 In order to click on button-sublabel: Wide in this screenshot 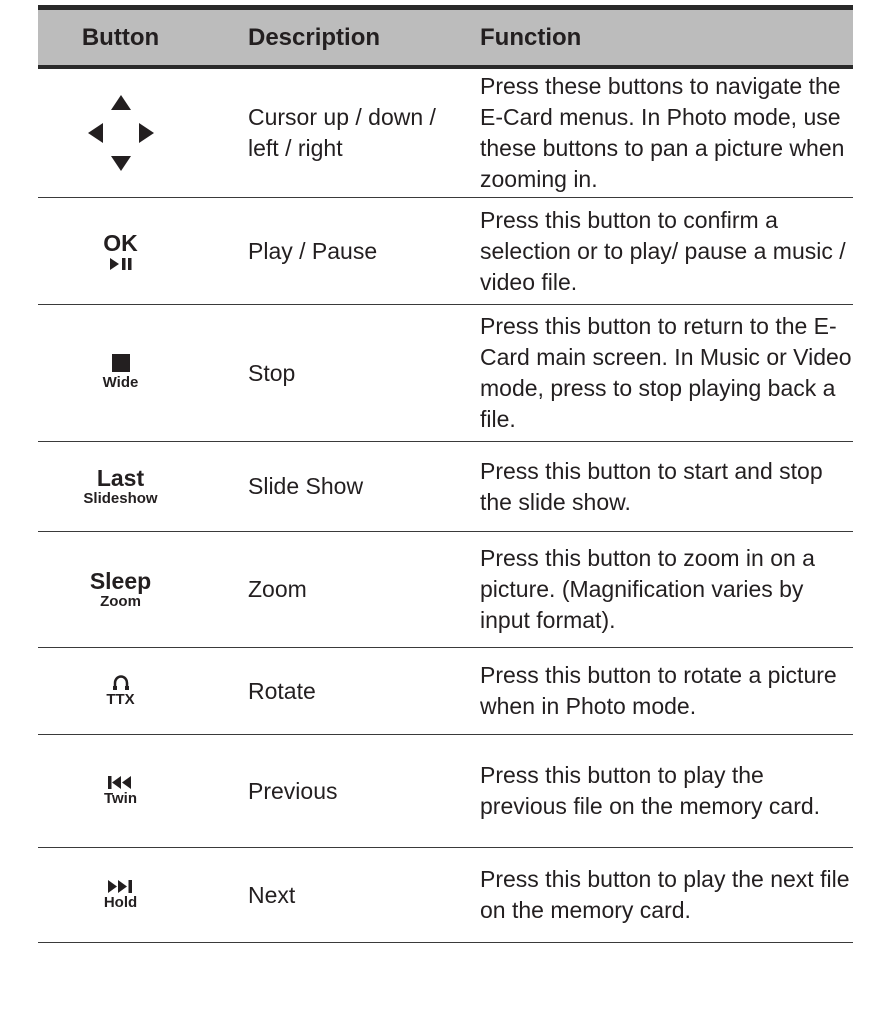, I will do `click(120, 382)`.